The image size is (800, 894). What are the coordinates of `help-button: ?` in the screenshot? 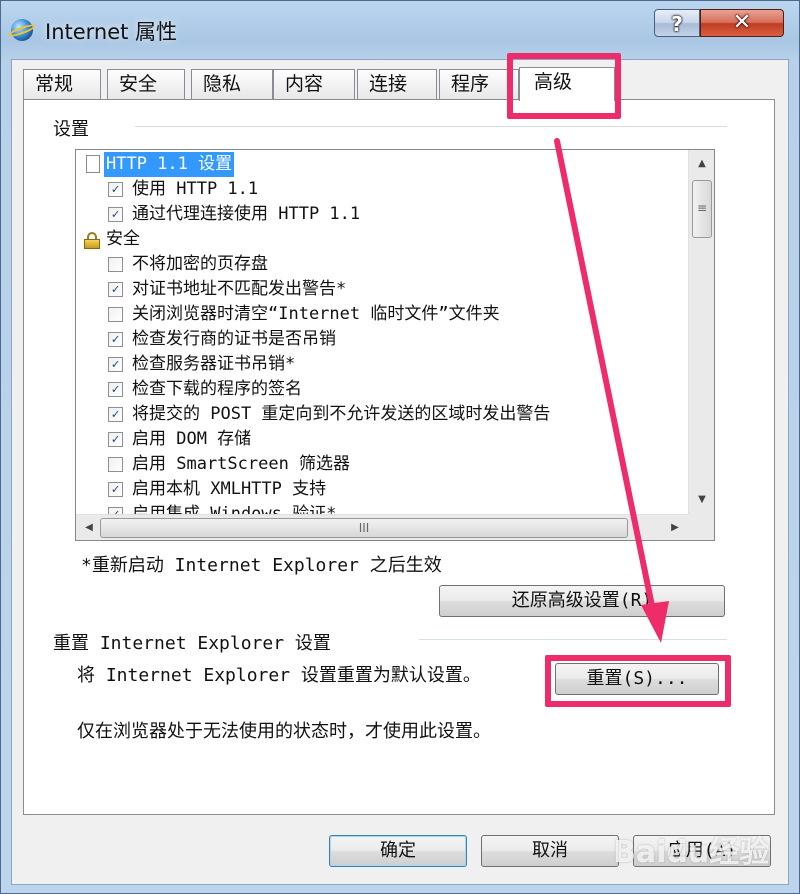 It's located at (677, 23).